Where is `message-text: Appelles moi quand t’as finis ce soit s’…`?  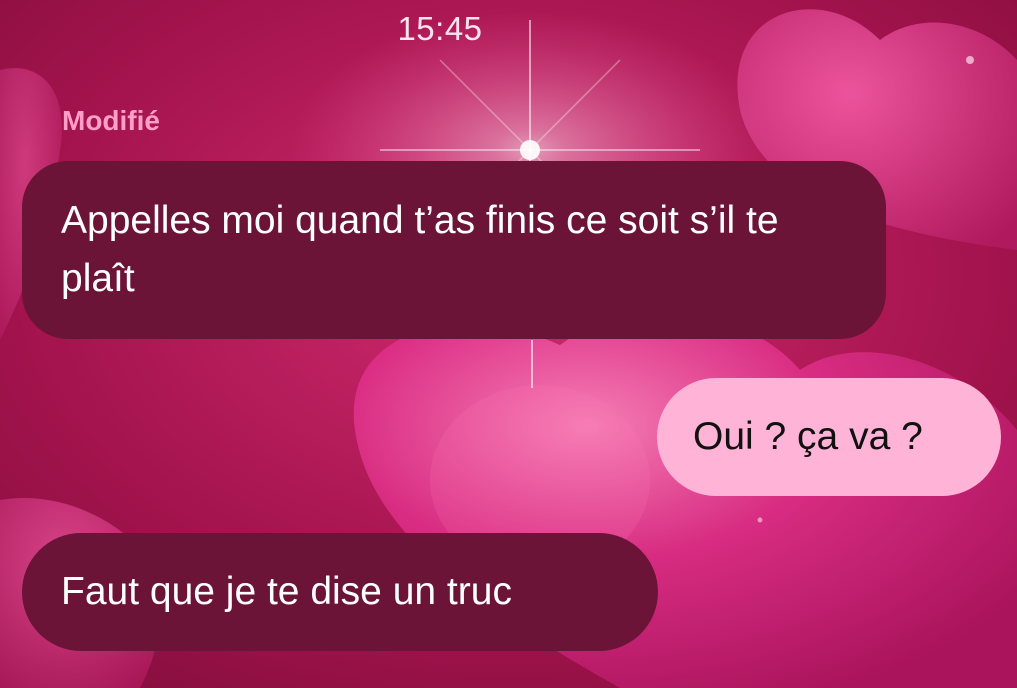
message-text: Appelles moi quand t’as finis ce soit s’… is located at coordinates (420, 249).